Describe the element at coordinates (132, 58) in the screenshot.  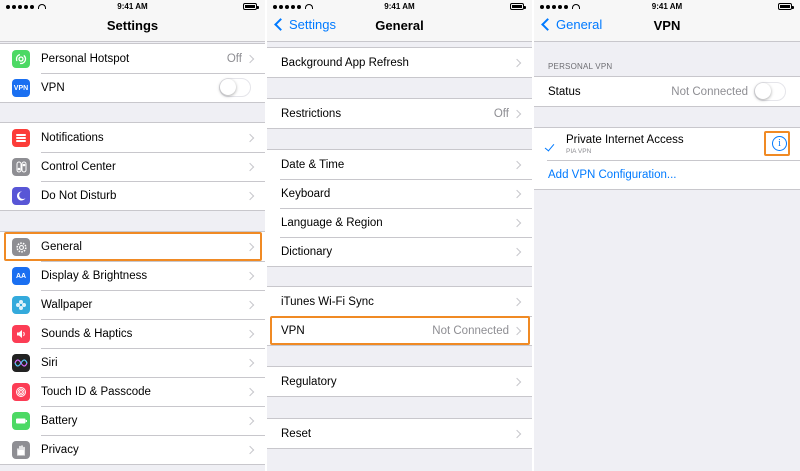
I see `settings-item-personal-hotspot: Personal Hotspot Off` at that location.